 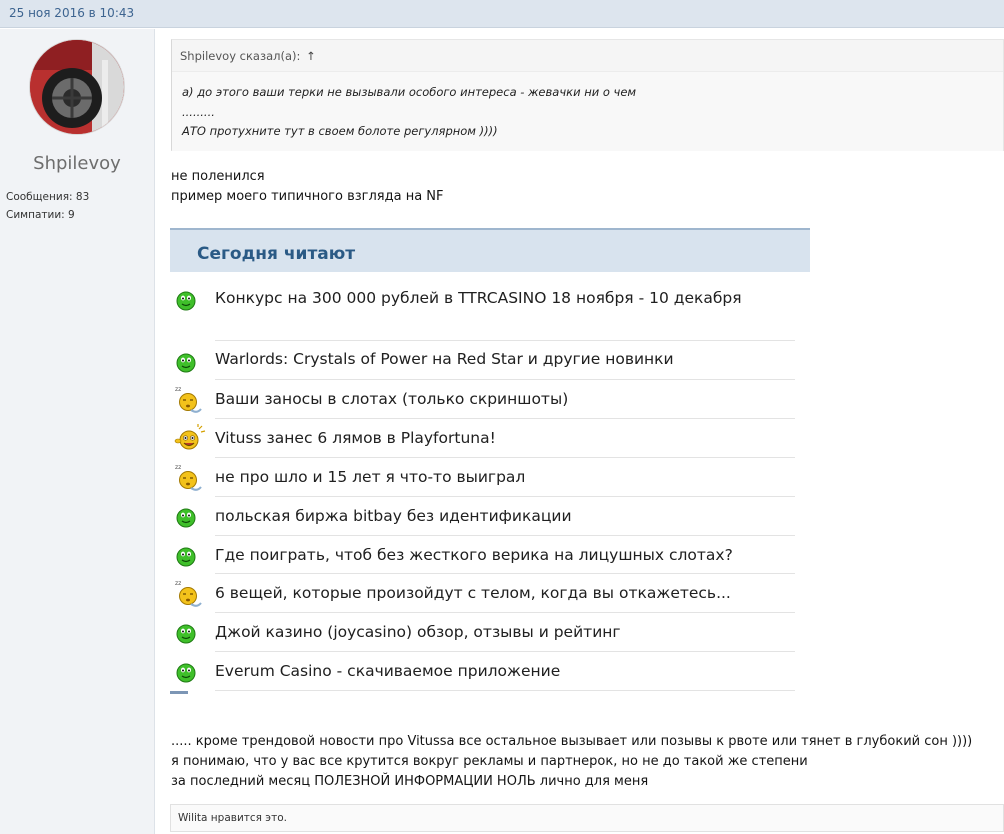 What do you see at coordinates (218, 176) in the screenshot?
I see `message-text-line: не поленился` at bounding box center [218, 176].